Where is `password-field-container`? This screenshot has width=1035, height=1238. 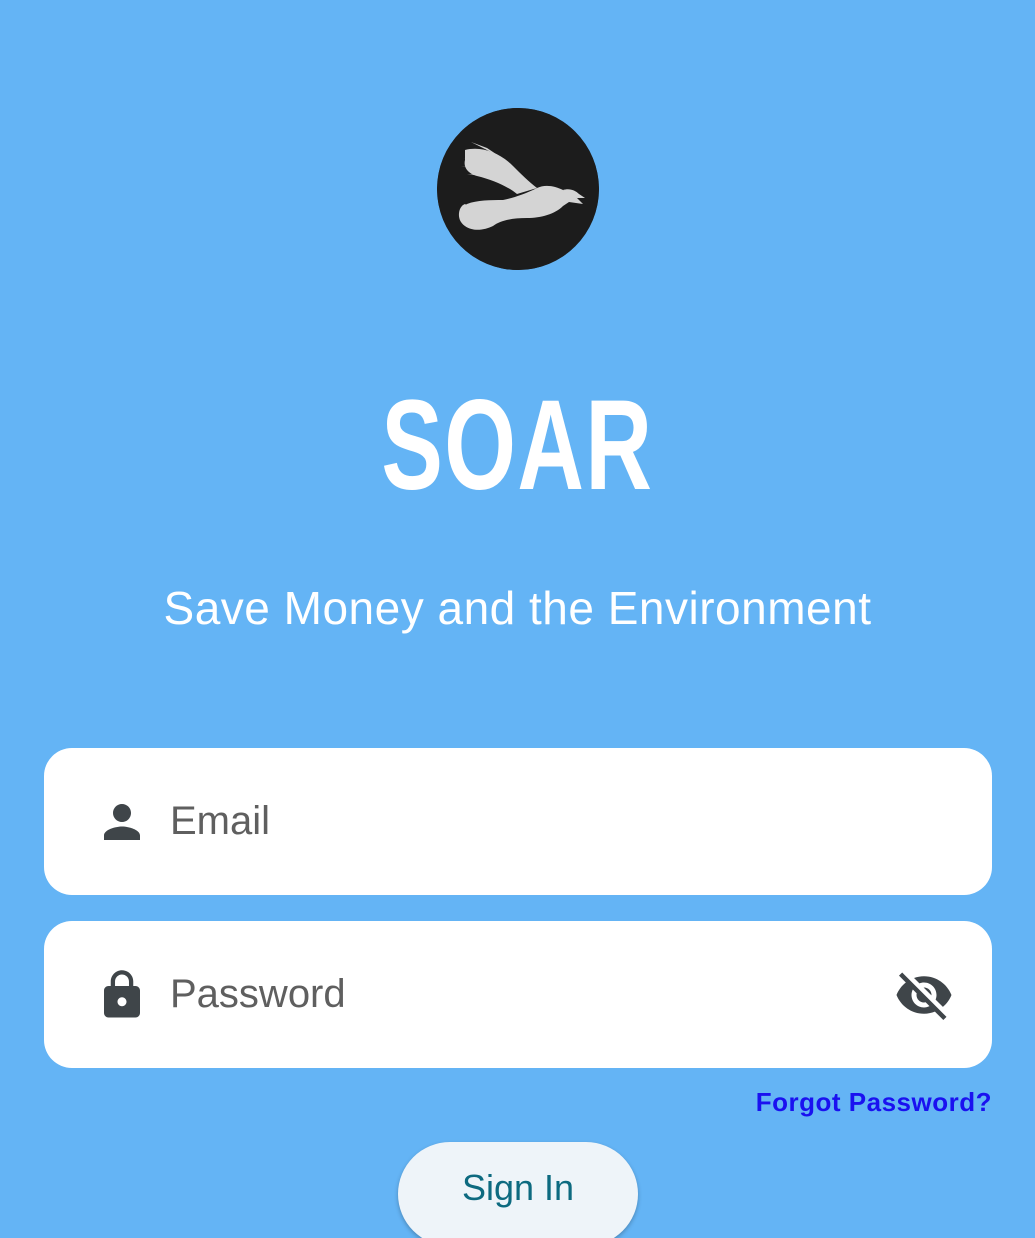
password-field-container is located at coordinates (518, 994).